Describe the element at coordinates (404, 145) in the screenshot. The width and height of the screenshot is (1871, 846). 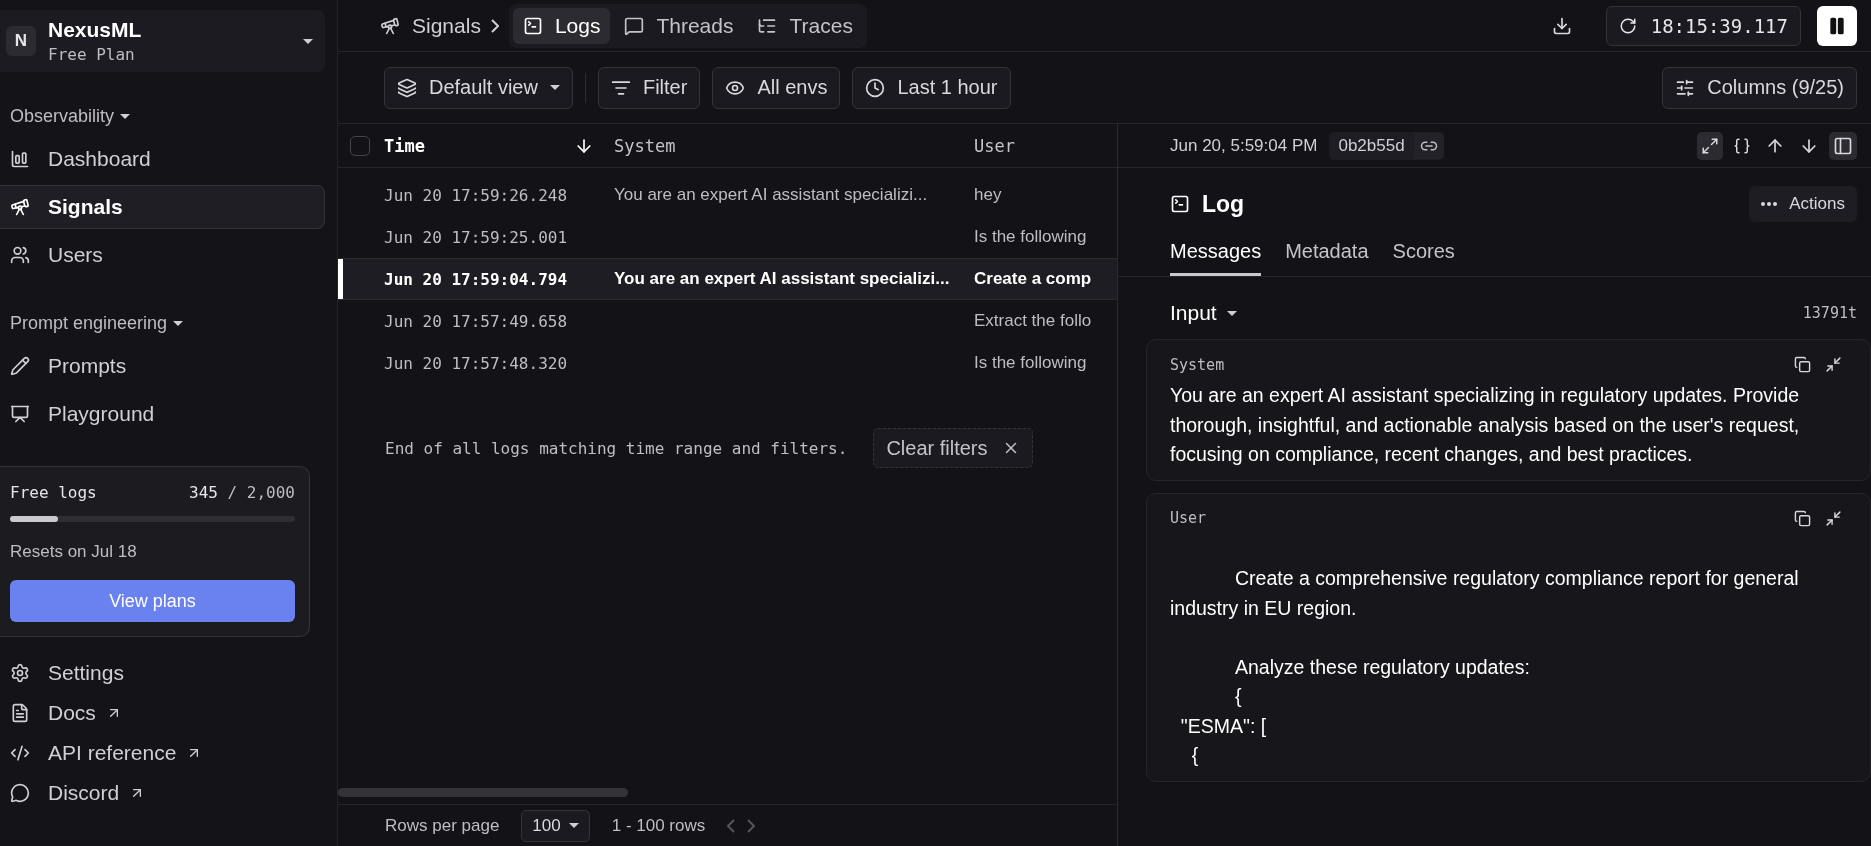
I see `column-header: Time` at that location.